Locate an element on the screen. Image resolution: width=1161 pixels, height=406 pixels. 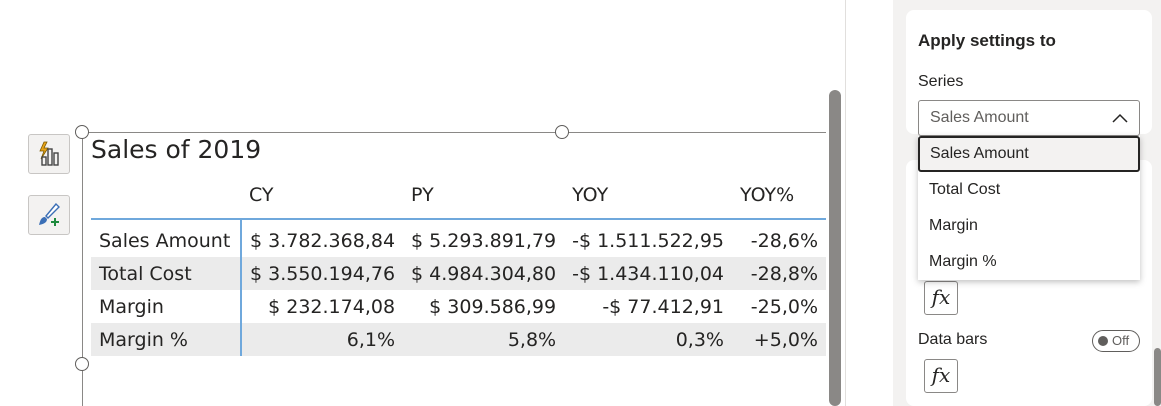
cell-yoy-pct: -28,8% is located at coordinates (779, 273).